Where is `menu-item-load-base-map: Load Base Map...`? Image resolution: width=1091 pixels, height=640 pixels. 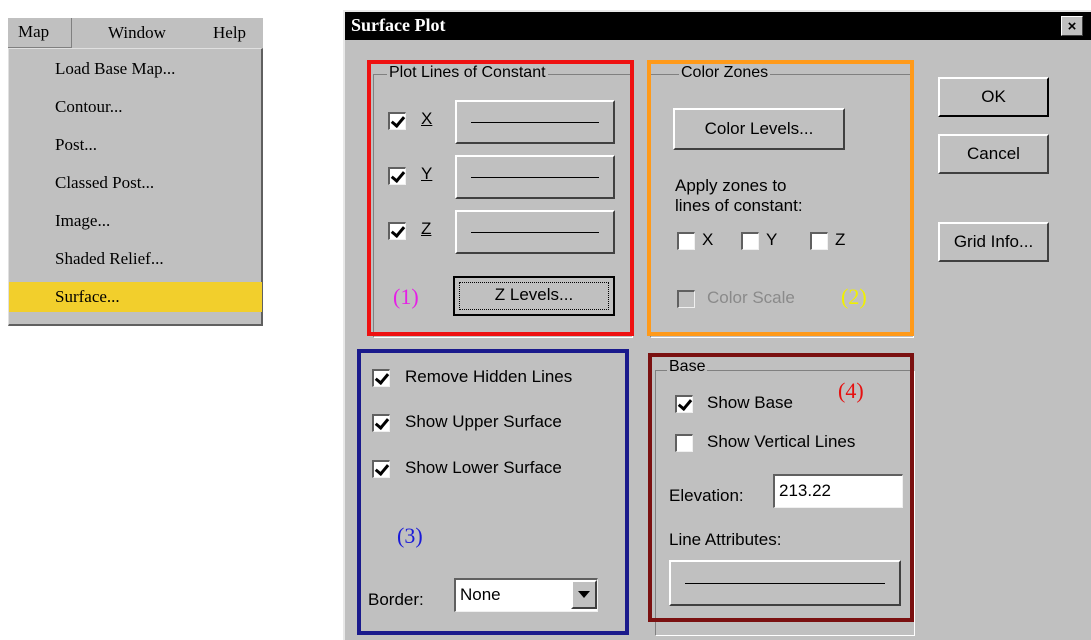 menu-item-load-base-map: Load Base Map... is located at coordinates (135, 69).